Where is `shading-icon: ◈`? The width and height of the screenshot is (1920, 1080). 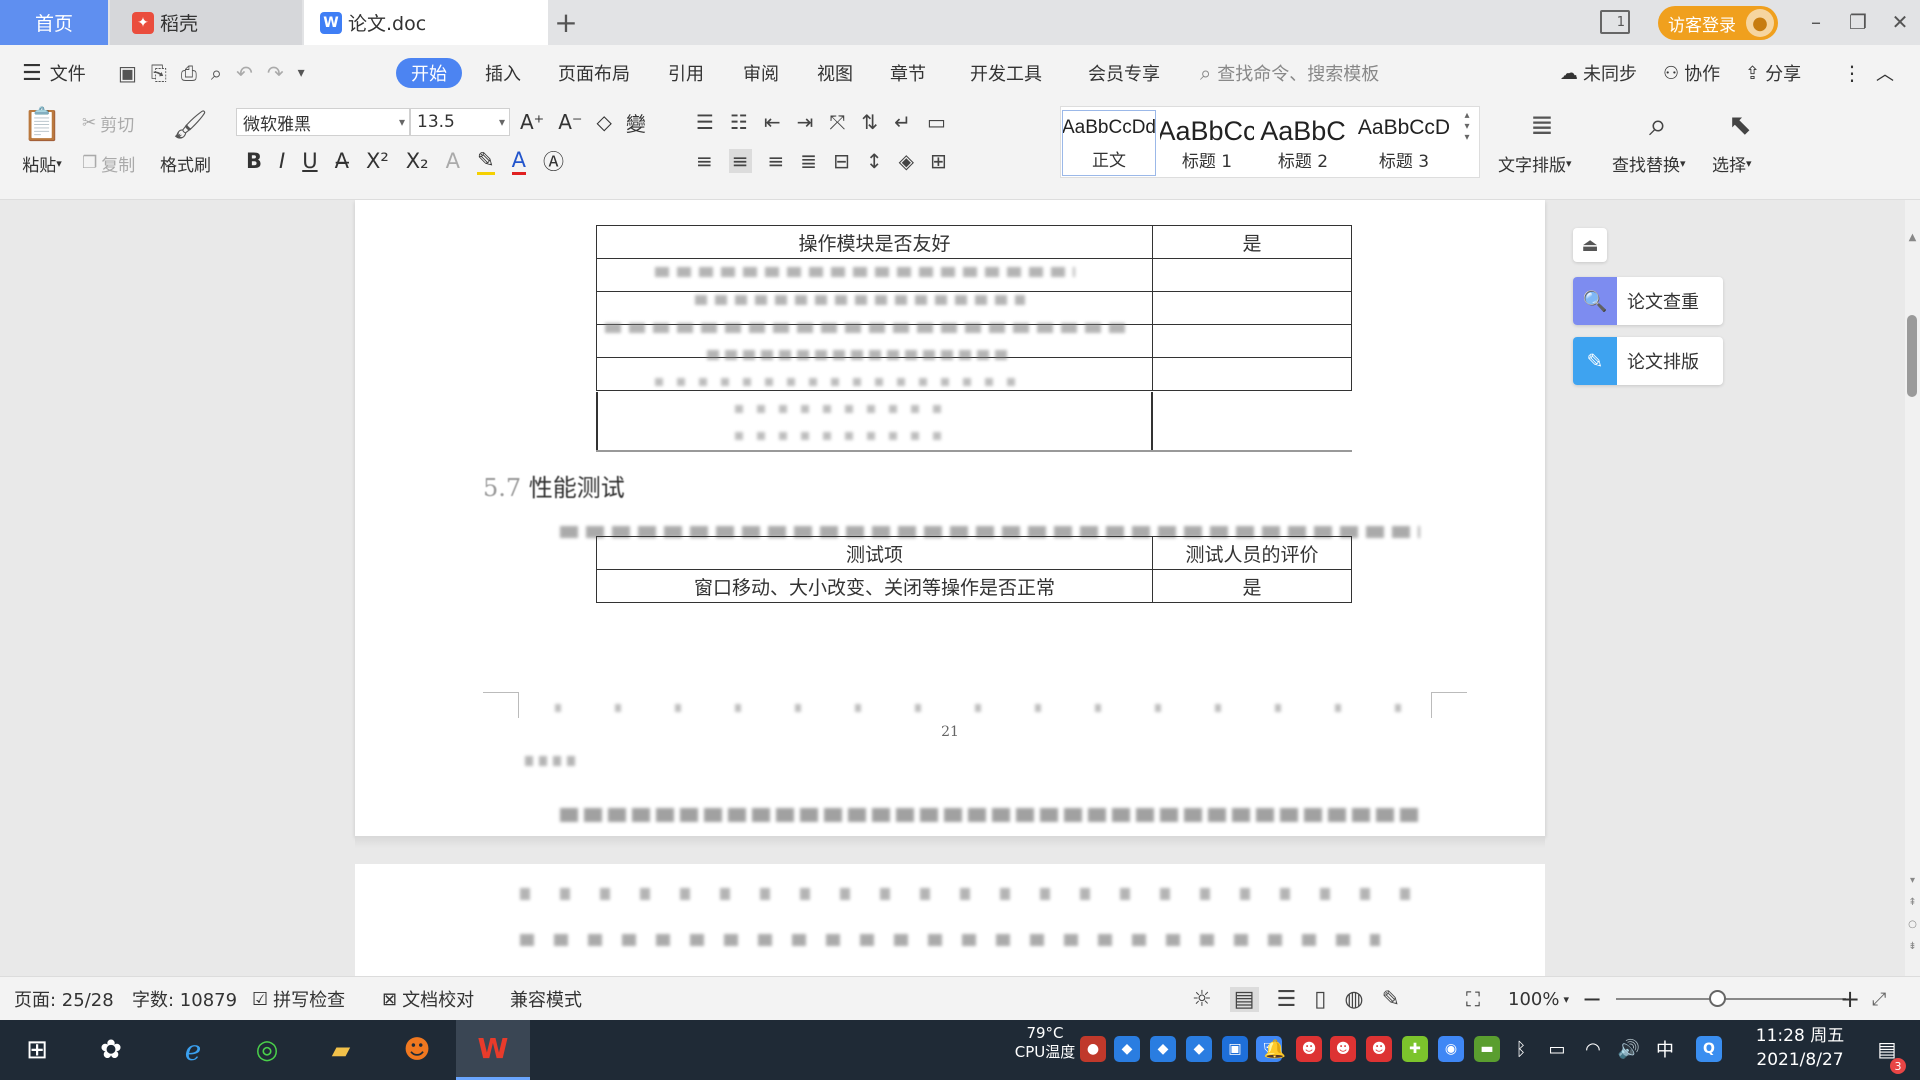 shading-icon: ◈ is located at coordinates (906, 161).